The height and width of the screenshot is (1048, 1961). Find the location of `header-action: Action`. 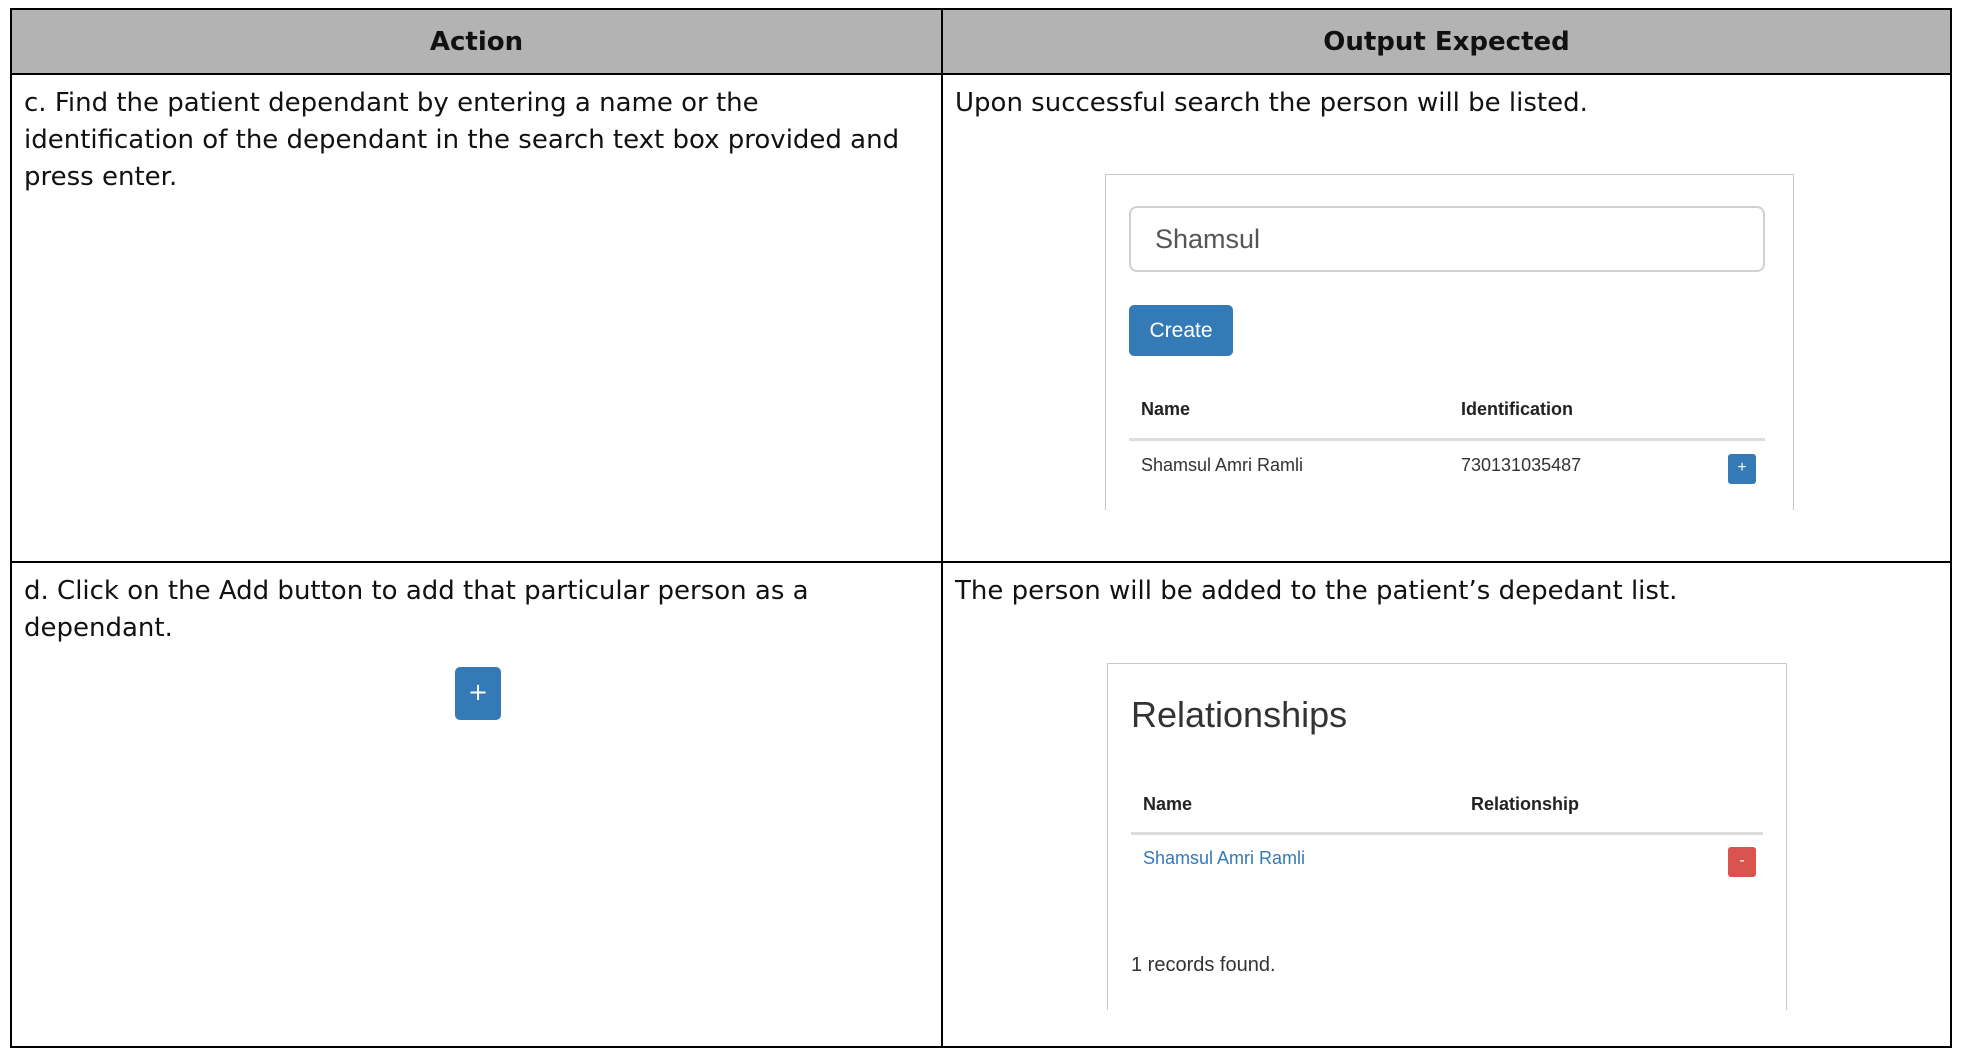

header-action: Action is located at coordinates (476, 41).